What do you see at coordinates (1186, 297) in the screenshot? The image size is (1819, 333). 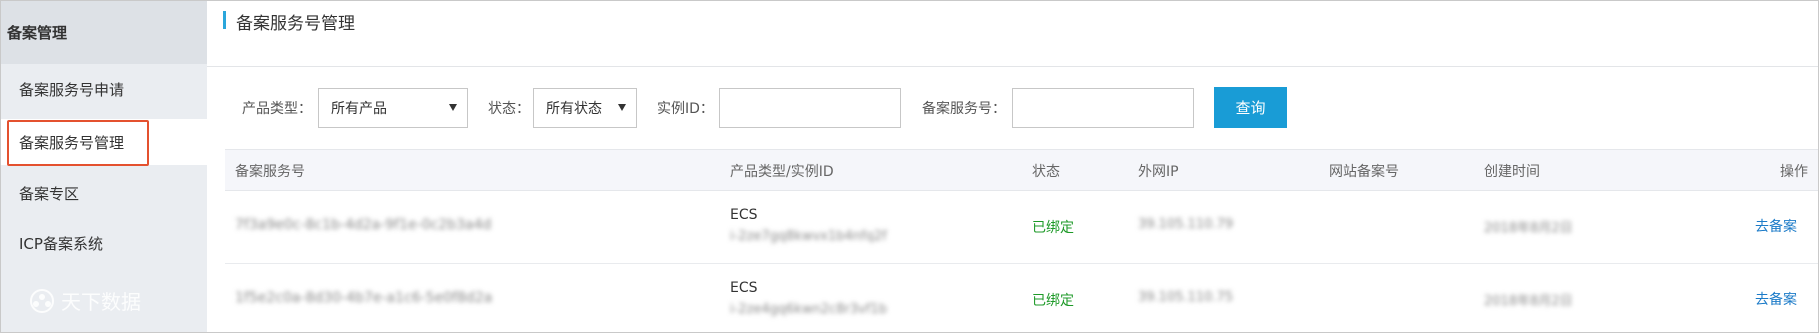 I see `public-ip-cell: 39.105.110.75` at bounding box center [1186, 297].